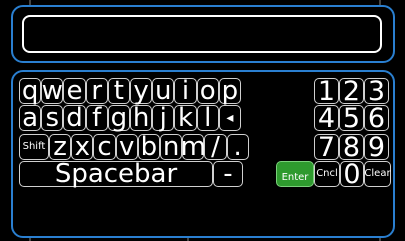  Describe the element at coordinates (118, 91) in the screenshot. I see `key-t: t` at that location.